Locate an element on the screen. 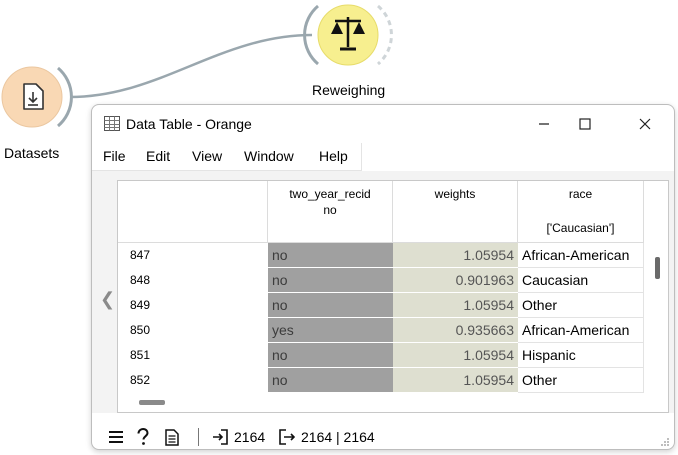  chevron-left-icon: ❮ is located at coordinates (107, 299).